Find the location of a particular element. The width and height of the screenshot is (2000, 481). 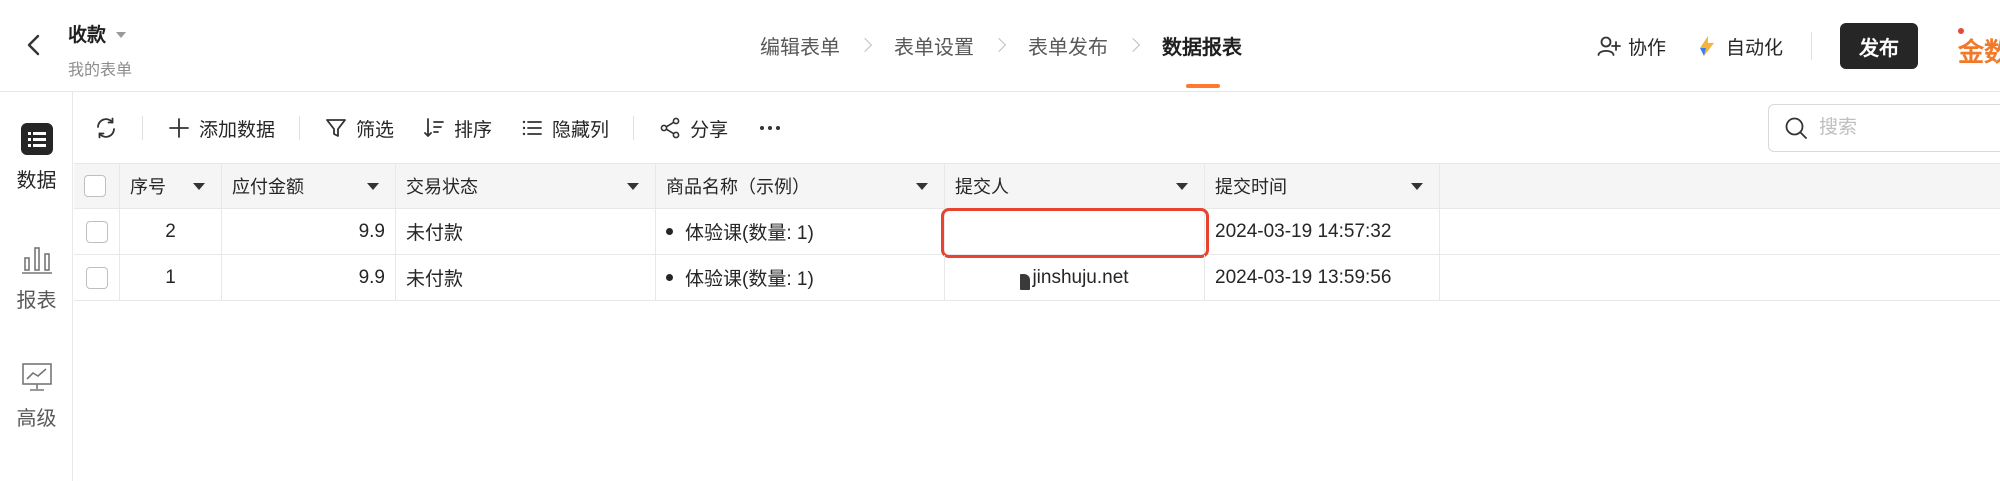

data-toolbar: 添加数据 筛选 排序 隐藏列 分享 is located at coordinates (1037, 128).